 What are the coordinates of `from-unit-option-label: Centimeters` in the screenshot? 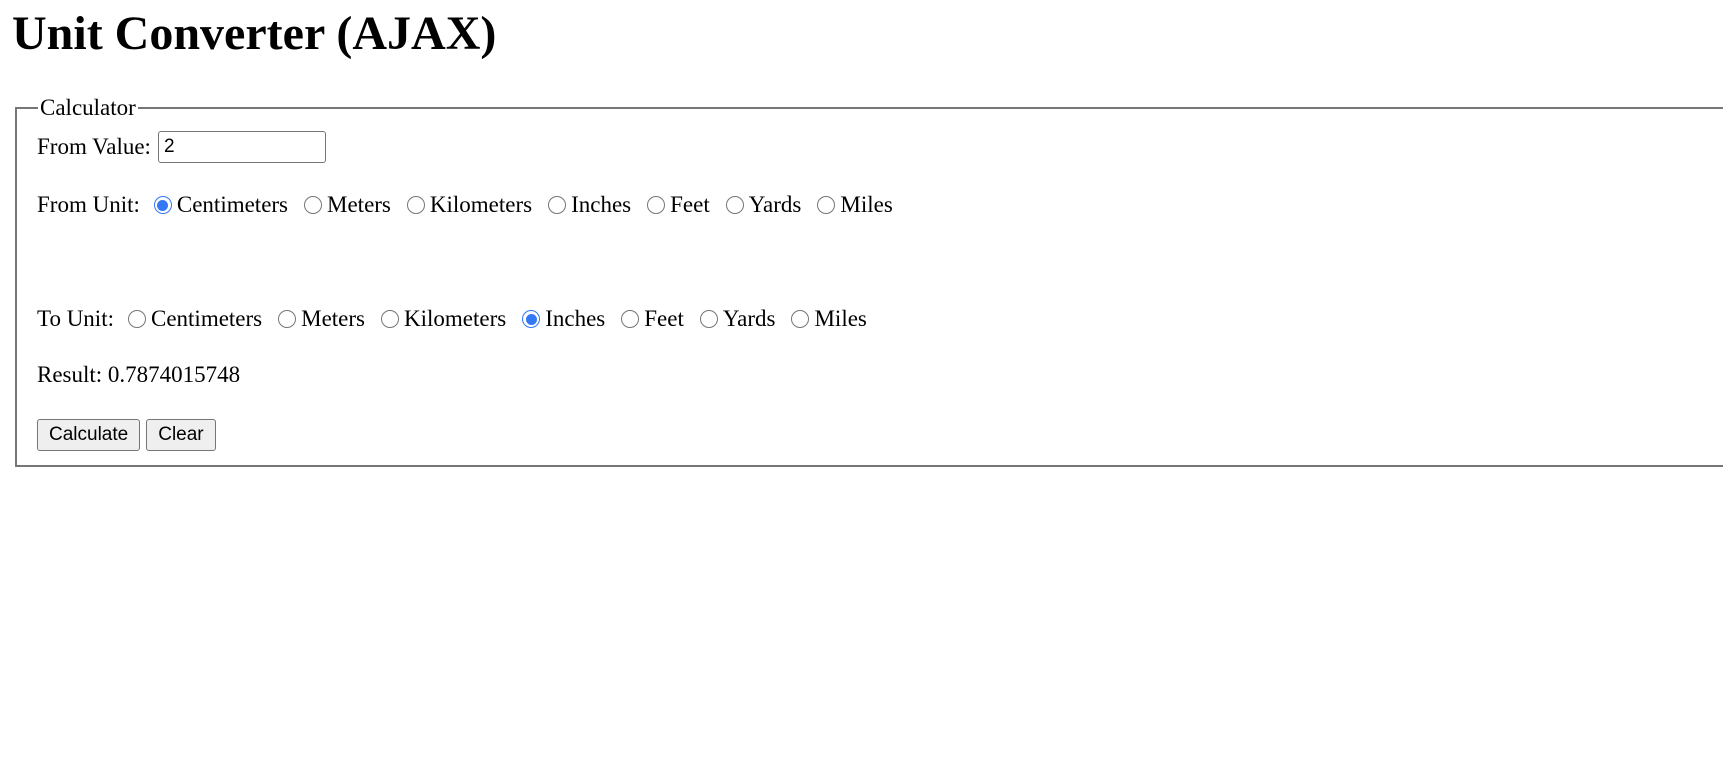 It's located at (232, 204).